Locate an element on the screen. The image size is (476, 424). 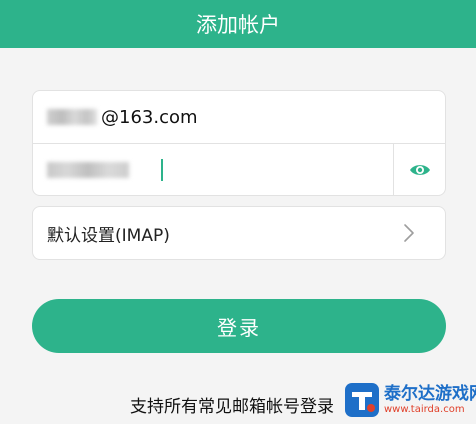
watermark-name: 泰尔达游戏网 is located at coordinates (430, 394).